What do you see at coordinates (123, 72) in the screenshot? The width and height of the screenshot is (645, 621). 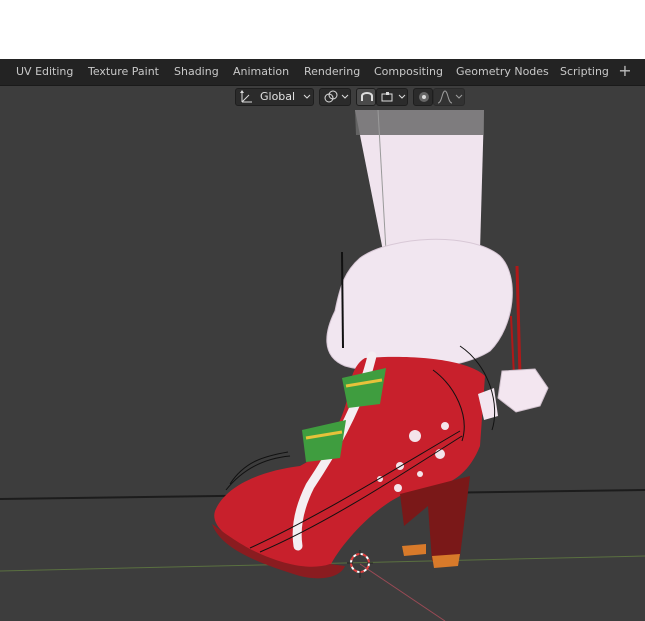 I see `tab-texture-paint: Texture Paint` at bounding box center [123, 72].